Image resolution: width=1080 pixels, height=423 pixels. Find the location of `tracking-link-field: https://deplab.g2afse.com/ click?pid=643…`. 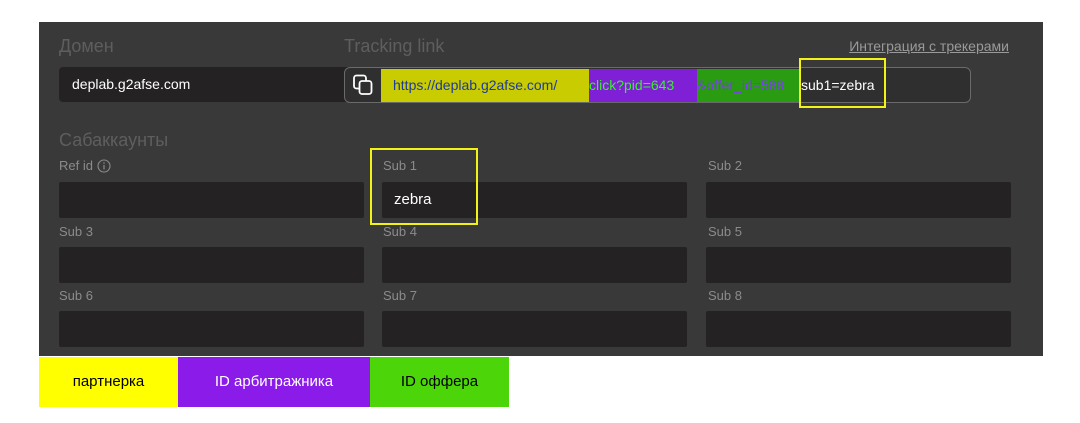

tracking-link-field: https://deplab.g2afse.com/ click?pid=643… is located at coordinates (657, 85).